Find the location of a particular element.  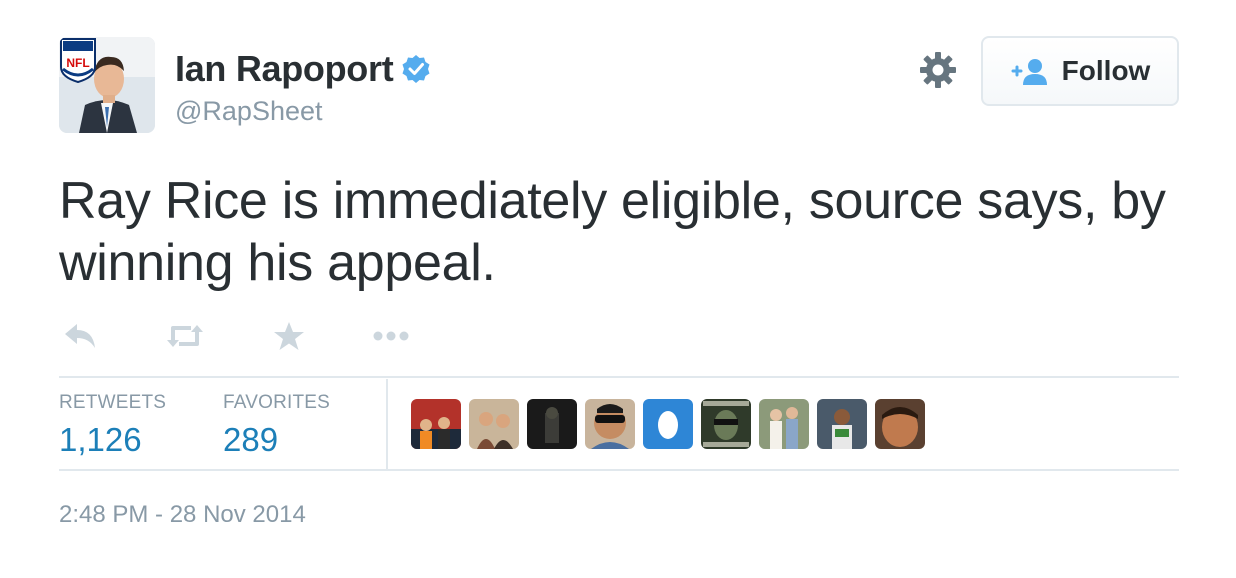

author-handle: @RapSheet is located at coordinates (303, 111).